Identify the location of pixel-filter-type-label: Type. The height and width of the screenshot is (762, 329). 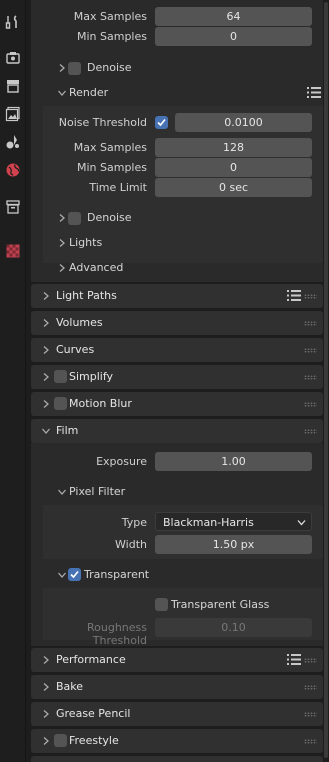
(134, 522).